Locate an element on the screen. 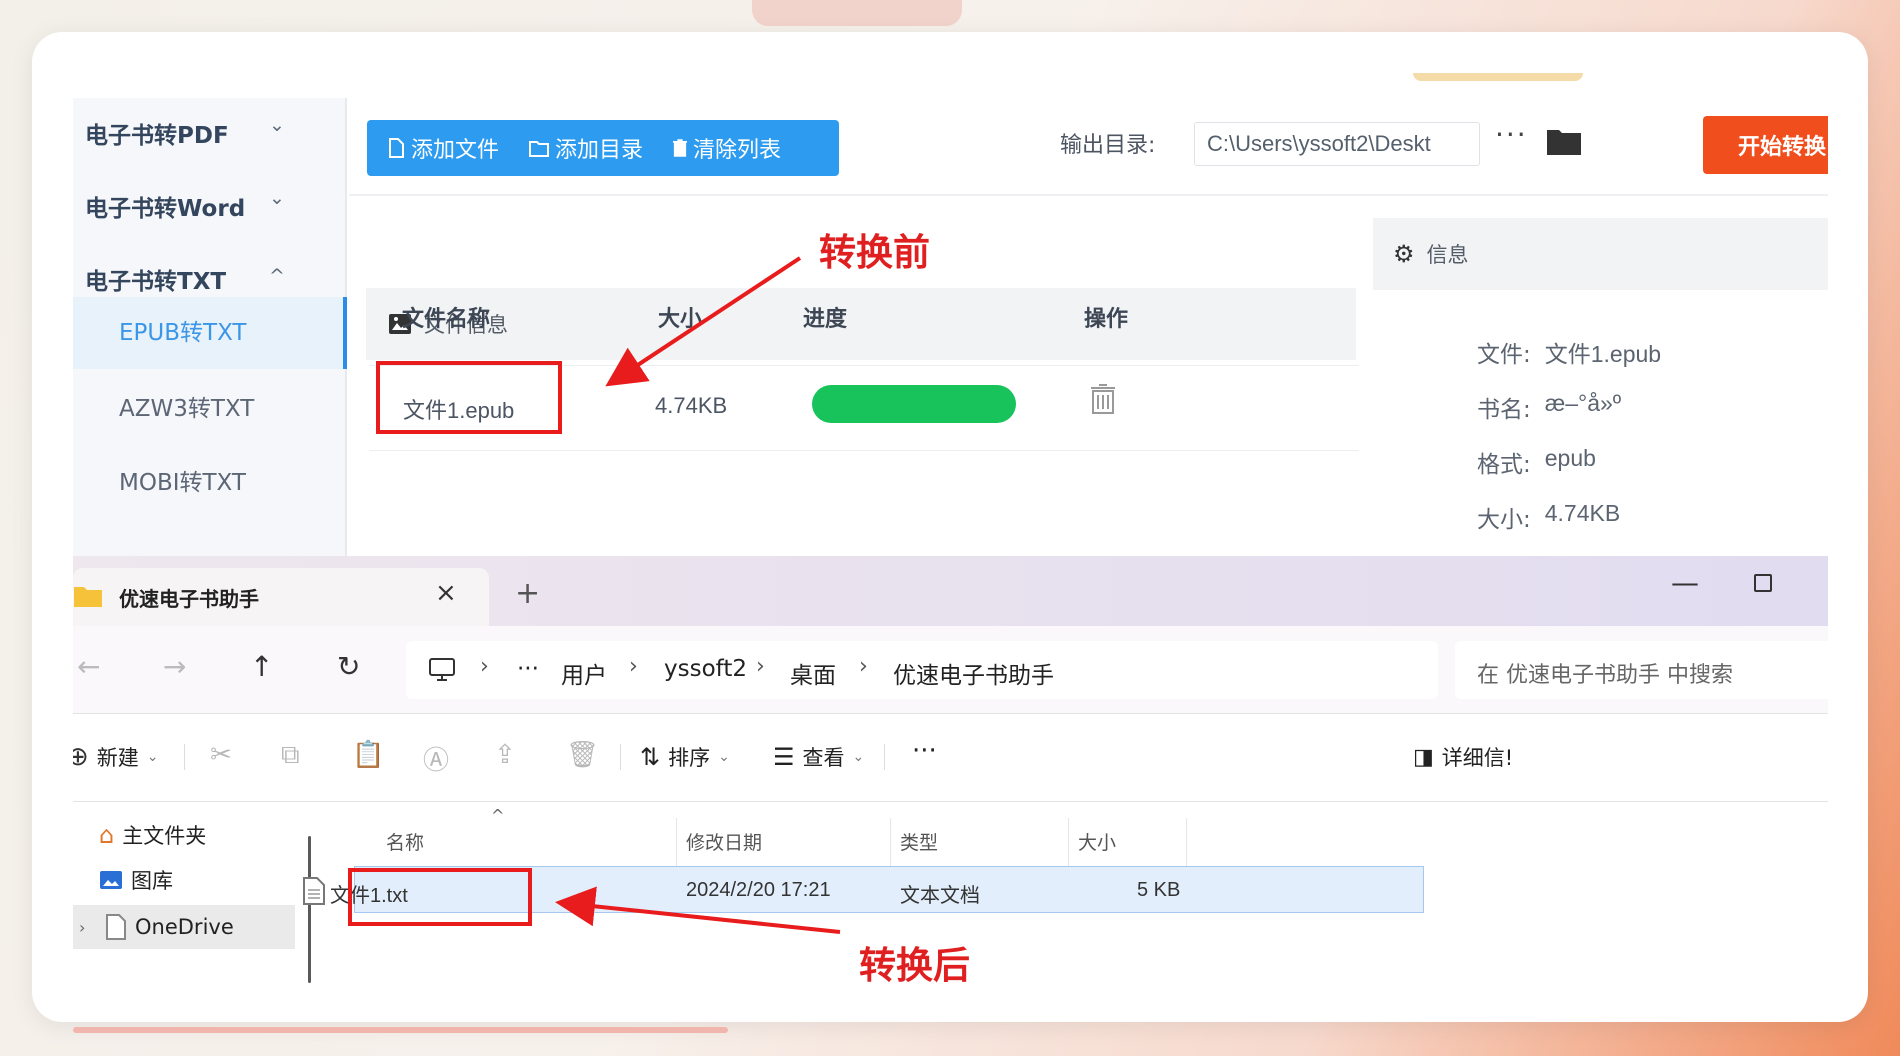 Image resolution: width=1900 pixels, height=1056 pixels. after-arrow is located at coordinates (698, 910).